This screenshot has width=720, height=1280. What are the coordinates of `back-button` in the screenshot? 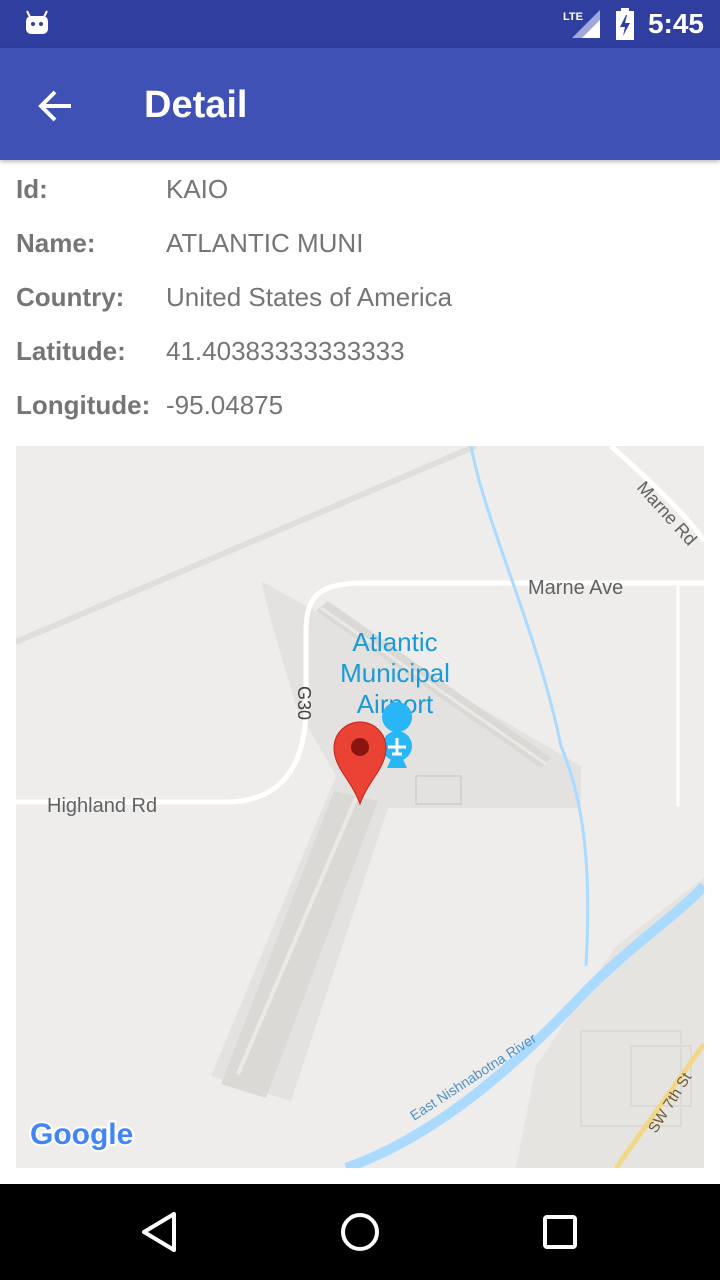 It's located at (56, 106).